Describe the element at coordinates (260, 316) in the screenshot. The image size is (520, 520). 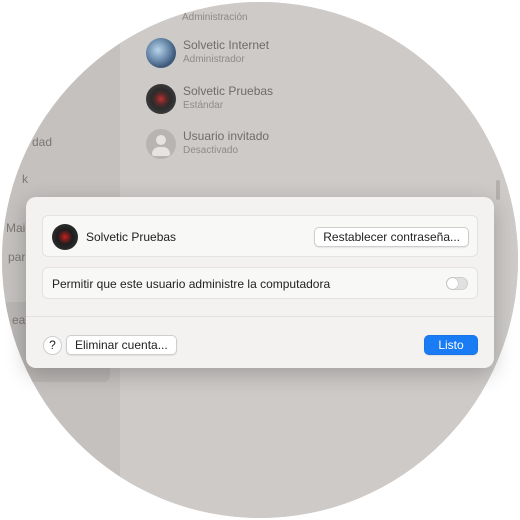
I see `divider` at that location.